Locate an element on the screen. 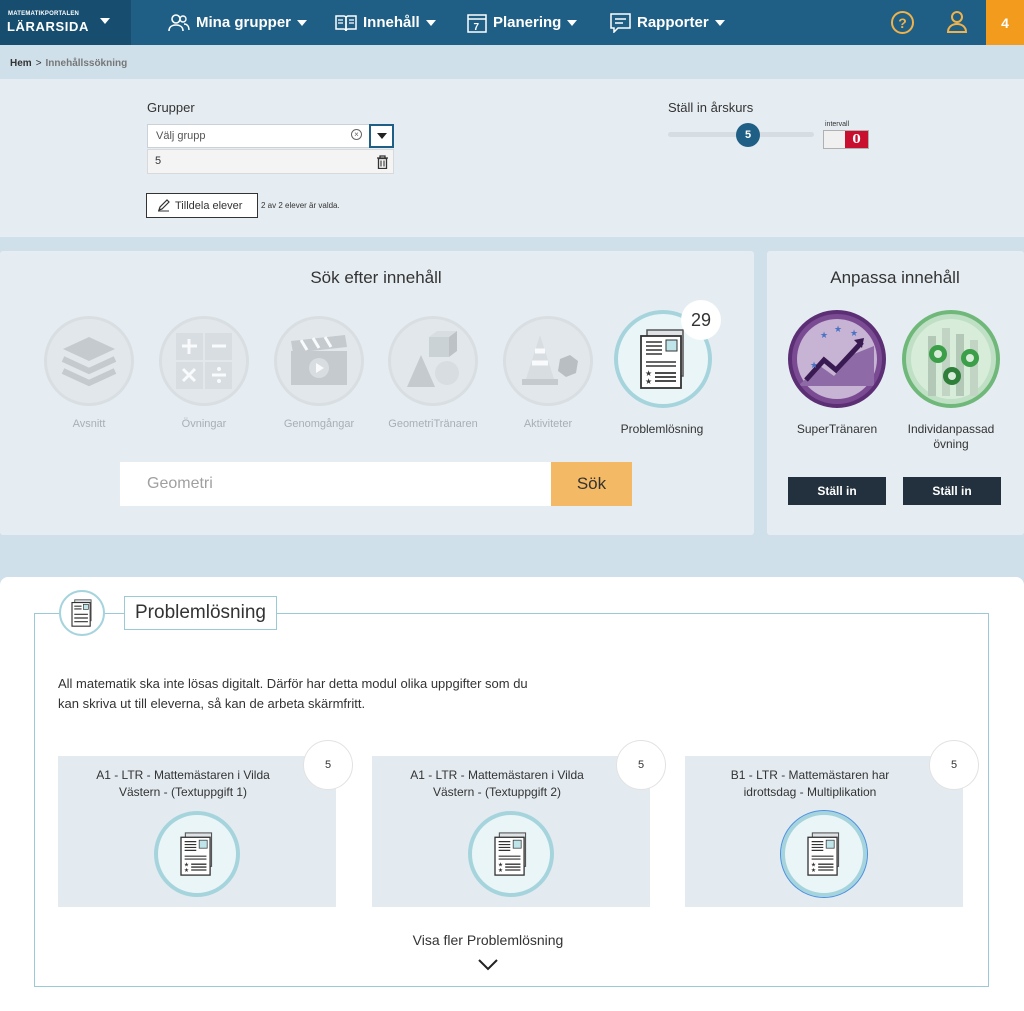 The width and height of the screenshot is (1024, 1011). category-label: Avsnitt is located at coordinates (89, 424).